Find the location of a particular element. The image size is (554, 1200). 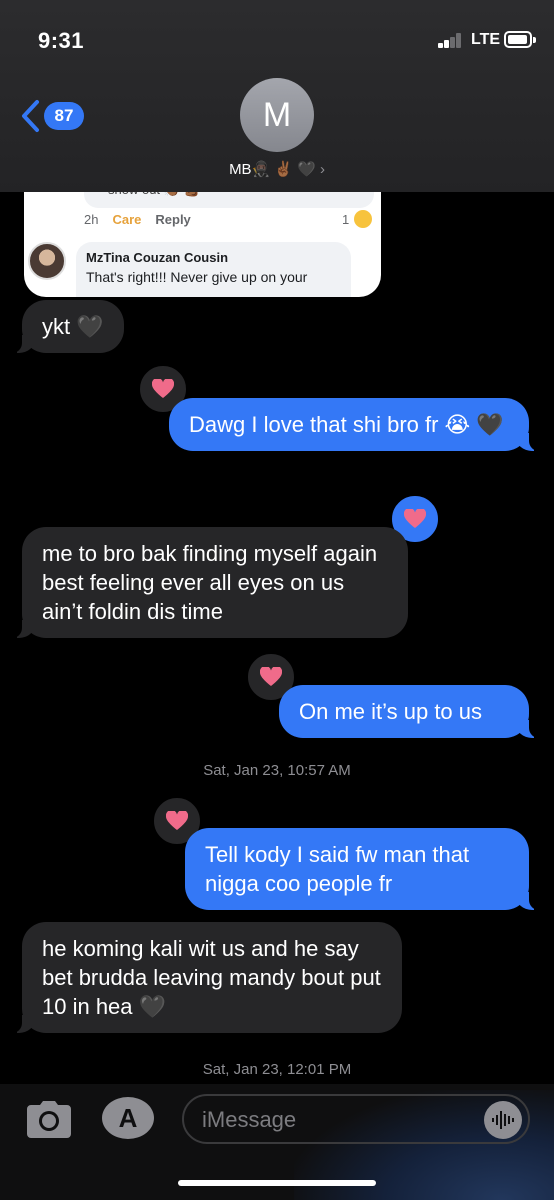

care-reaction-icon is located at coordinates (363, 219).